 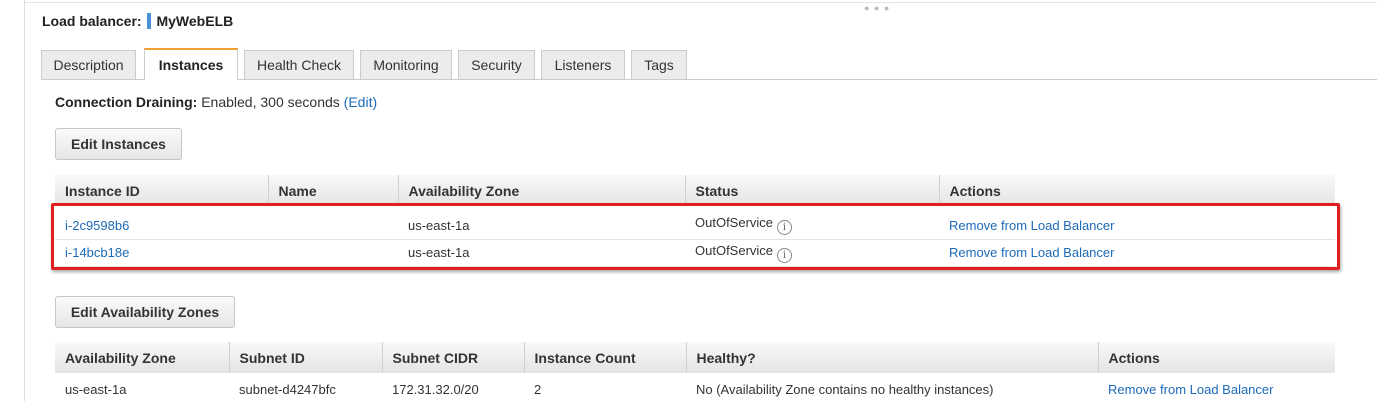 I want to click on column-header-instance-count: Instance Count, so click(x=605, y=357).